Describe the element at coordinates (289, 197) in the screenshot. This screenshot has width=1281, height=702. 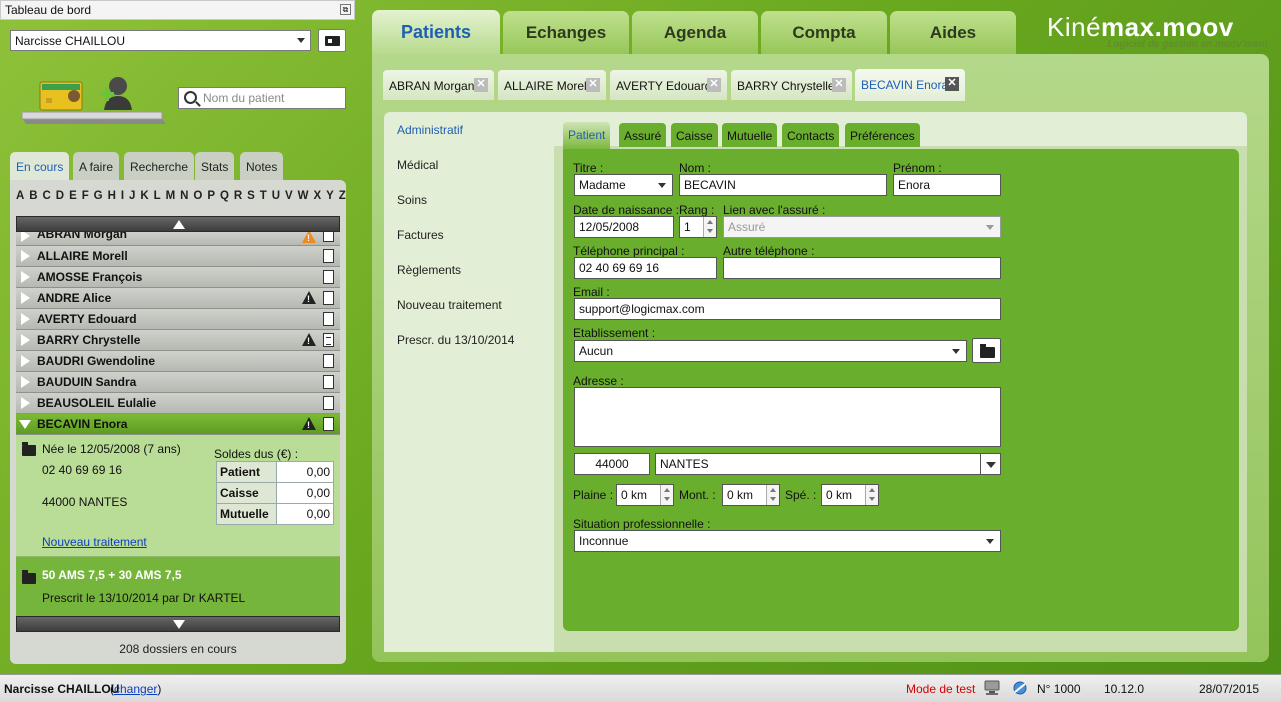
I see `alphabet-letter: V` at that location.